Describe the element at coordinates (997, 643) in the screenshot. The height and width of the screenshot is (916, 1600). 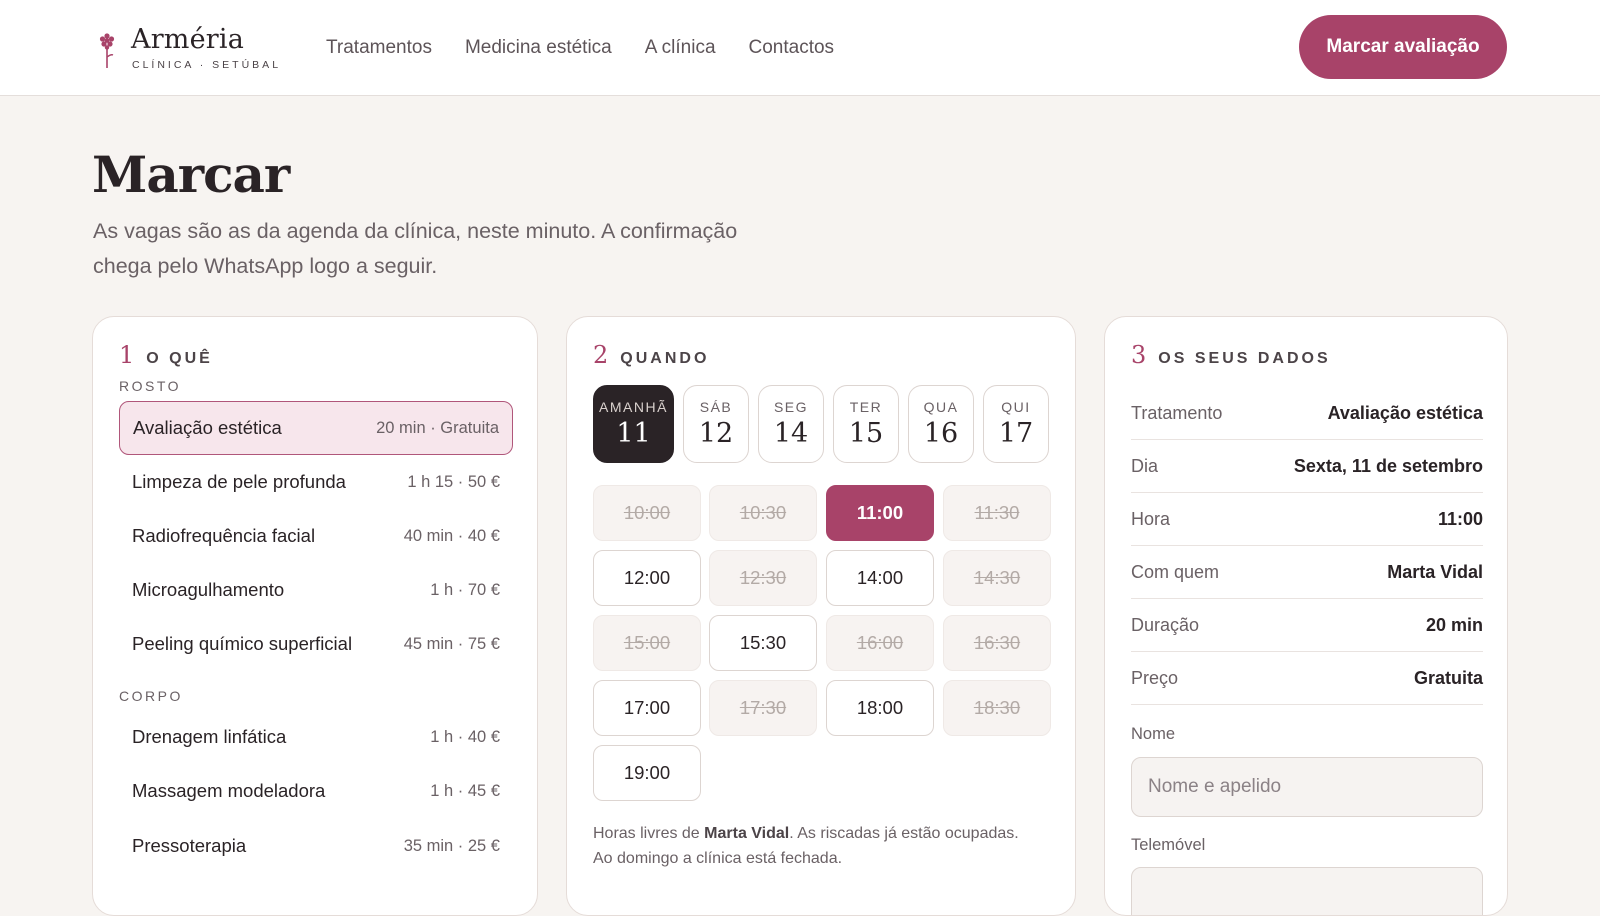
I see `time-slot: 16:30` at that location.